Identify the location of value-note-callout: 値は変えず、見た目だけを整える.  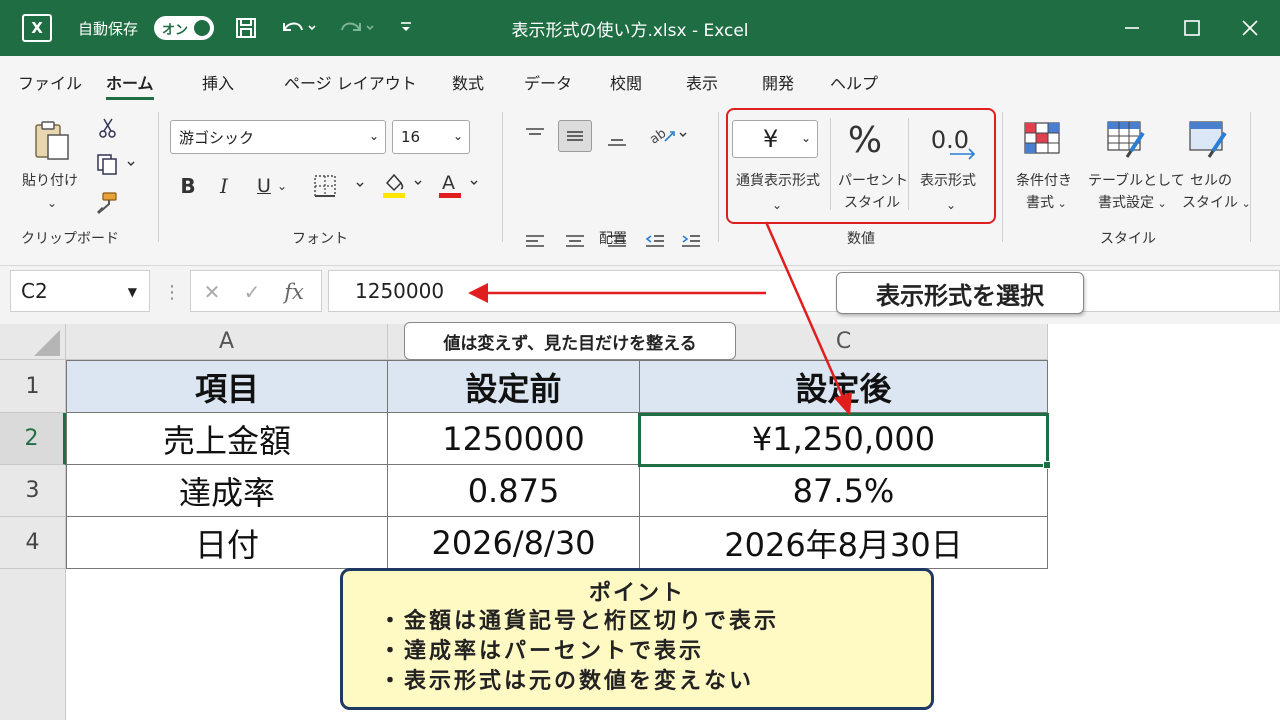
(570, 341).